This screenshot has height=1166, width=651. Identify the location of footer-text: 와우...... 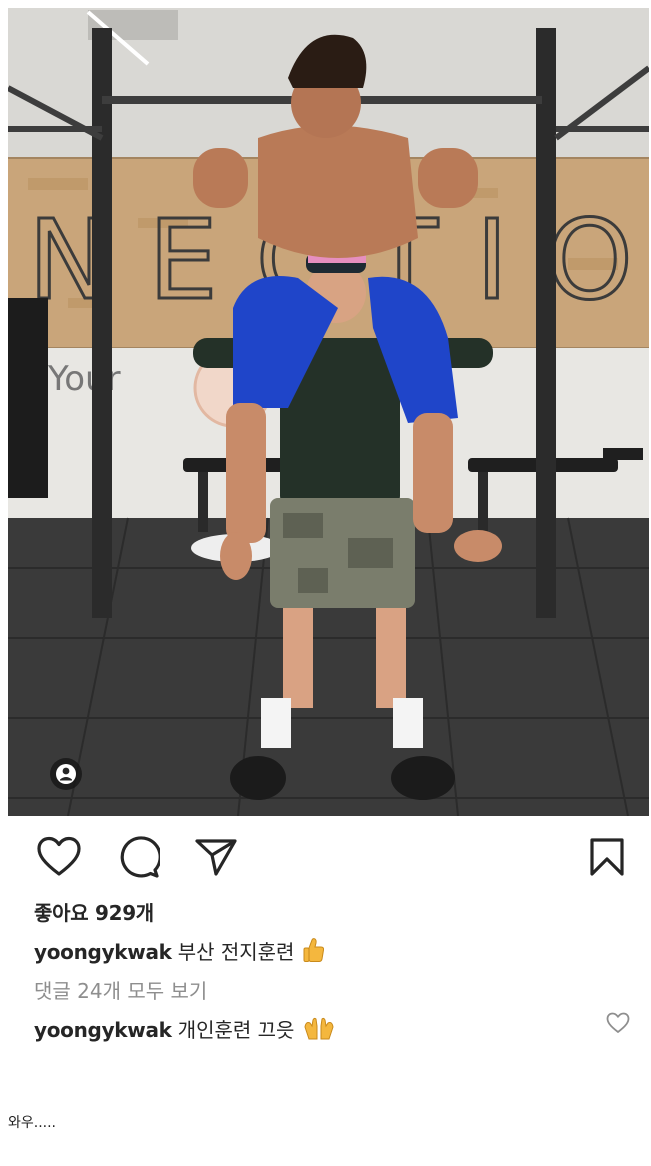
(32, 1123).